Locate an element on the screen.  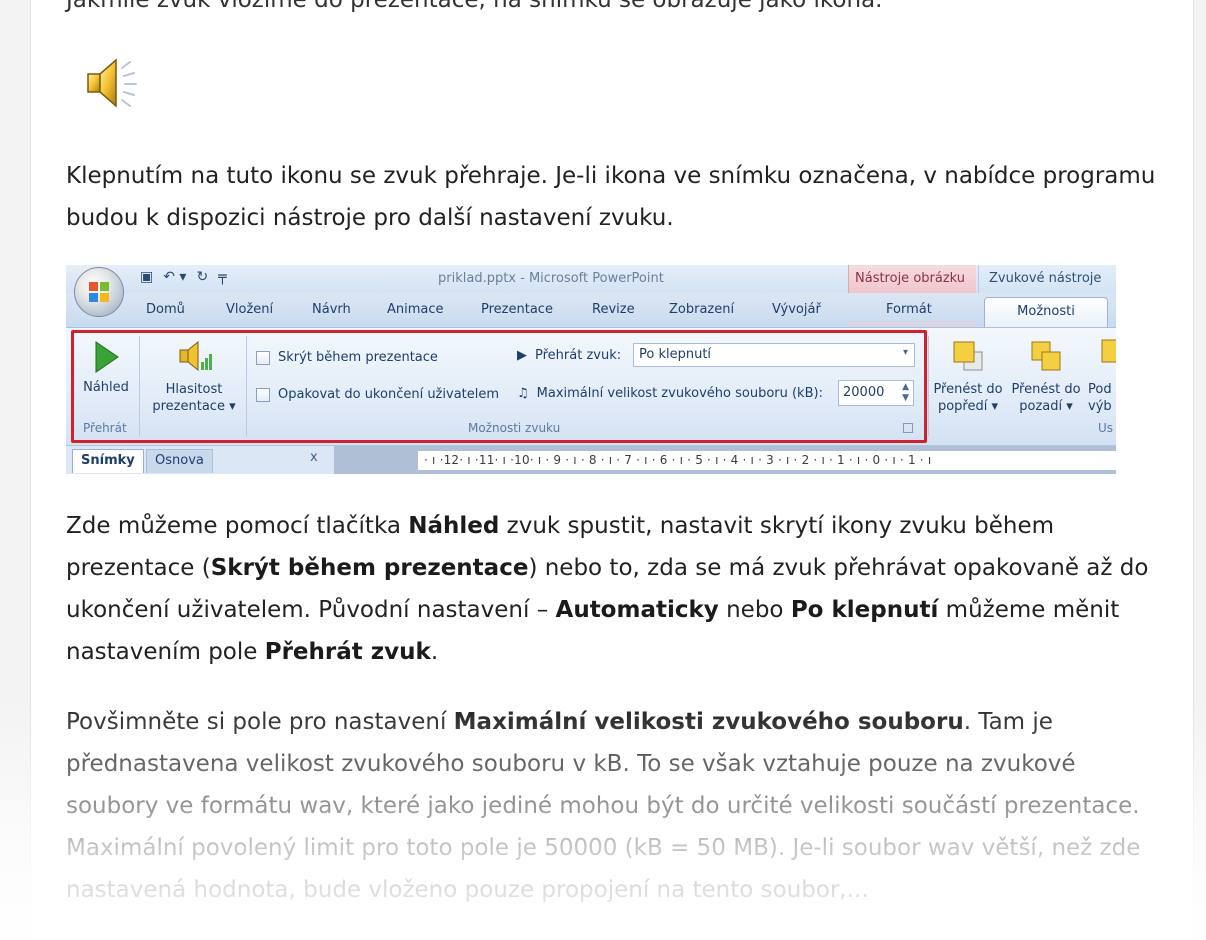
bring-forward-icon is located at coordinates (968, 356).